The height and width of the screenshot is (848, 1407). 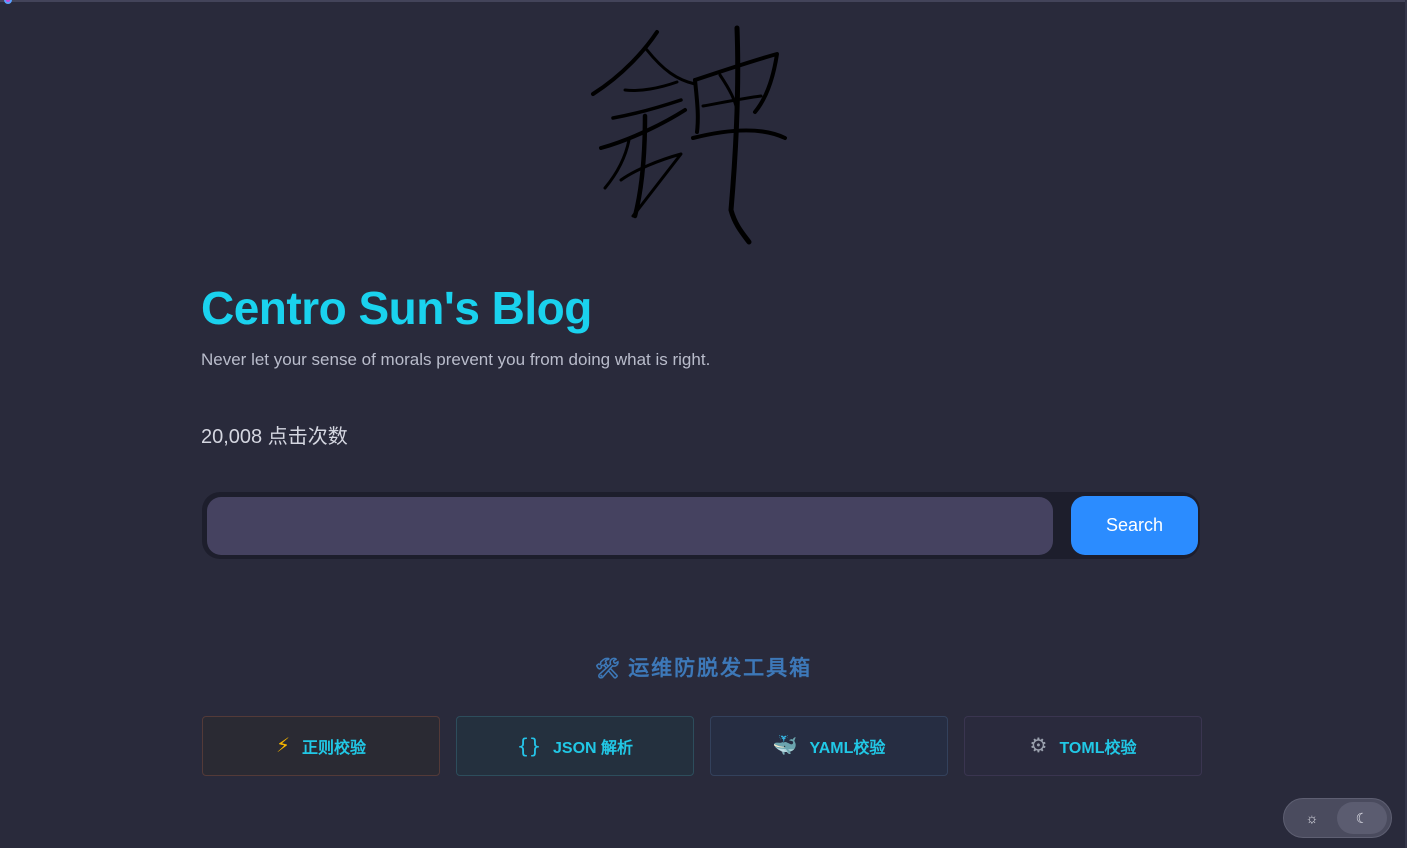 I want to click on blog-title: Centro Sun's Blog, so click(x=396, y=308).